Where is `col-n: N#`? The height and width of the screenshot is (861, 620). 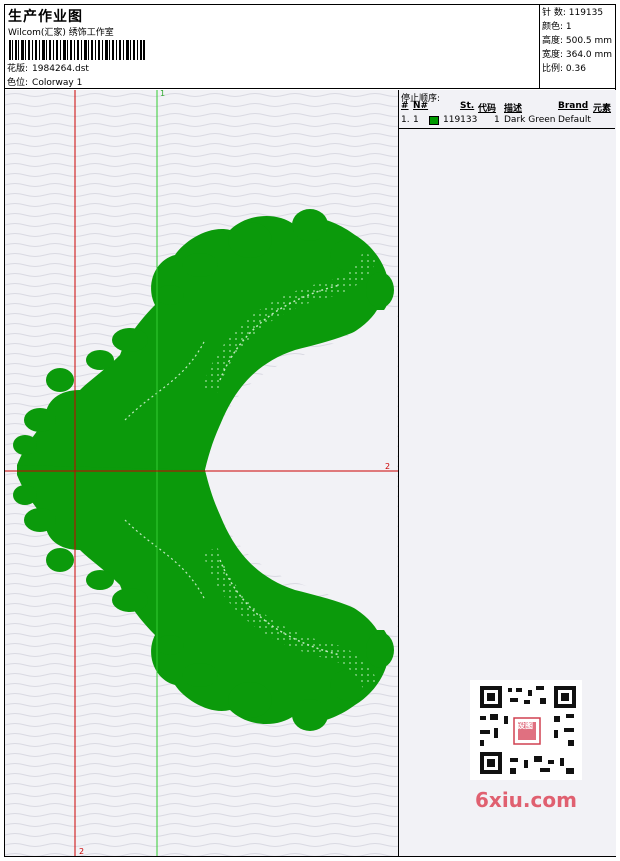 col-n: N# is located at coordinates (421, 106).